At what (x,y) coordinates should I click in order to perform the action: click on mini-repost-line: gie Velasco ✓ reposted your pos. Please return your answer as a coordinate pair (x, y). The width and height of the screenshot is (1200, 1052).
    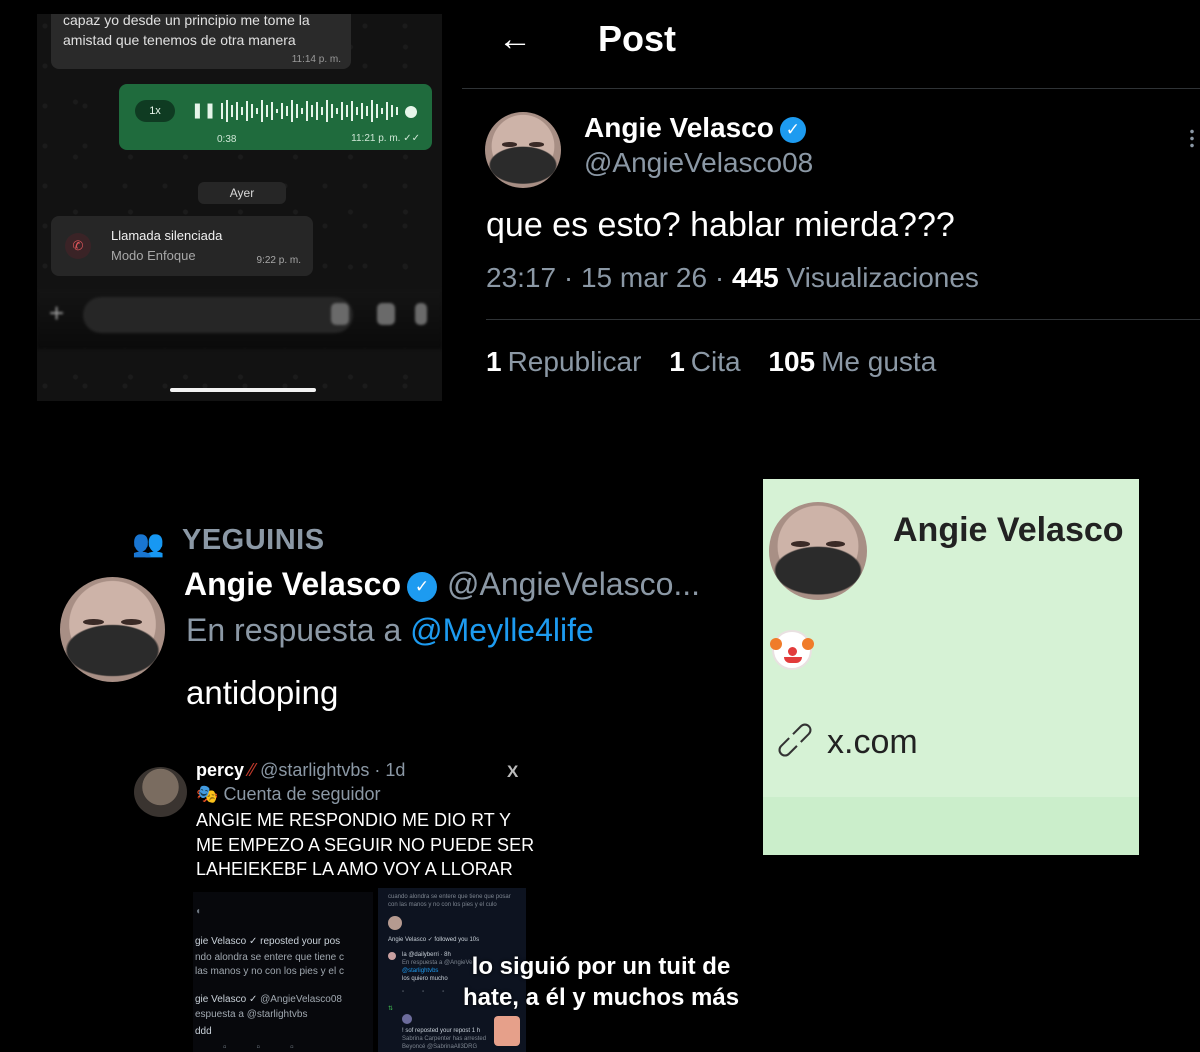
    Looking at the image, I should click on (268, 941).